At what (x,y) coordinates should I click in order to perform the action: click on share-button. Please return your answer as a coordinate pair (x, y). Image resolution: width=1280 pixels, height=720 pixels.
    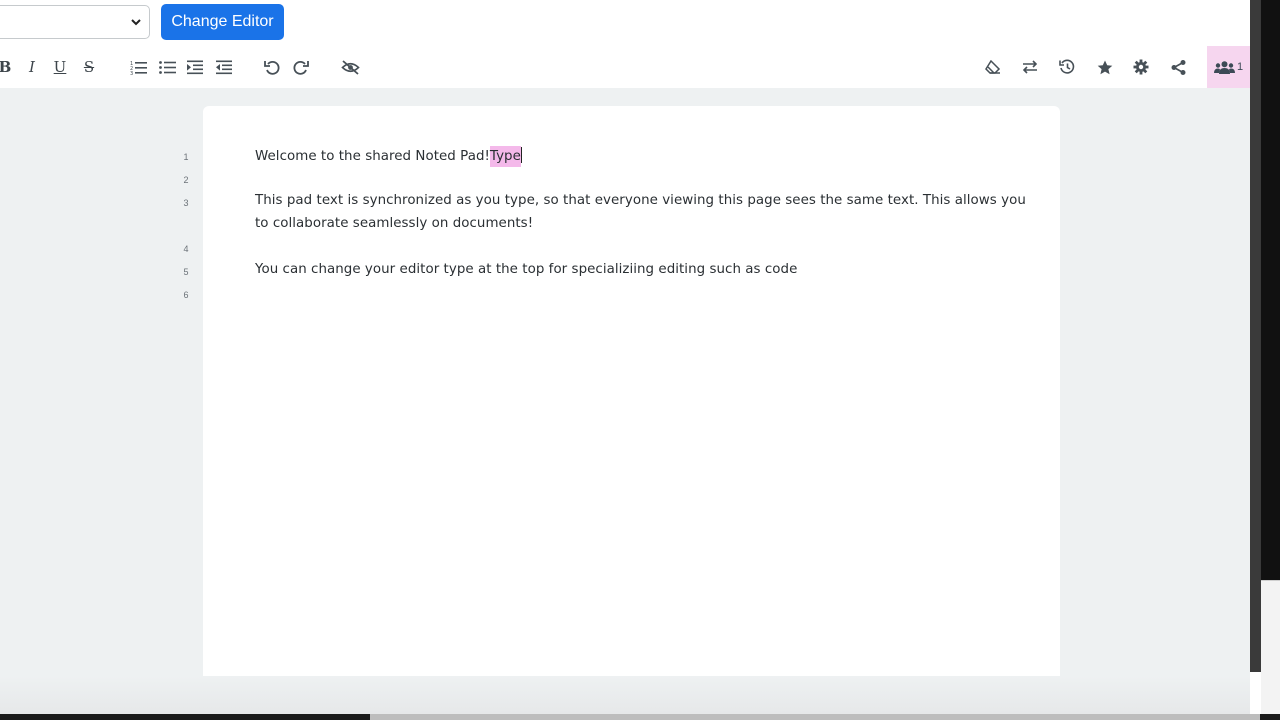
    Looking at the image, I should click on (1178, 67).